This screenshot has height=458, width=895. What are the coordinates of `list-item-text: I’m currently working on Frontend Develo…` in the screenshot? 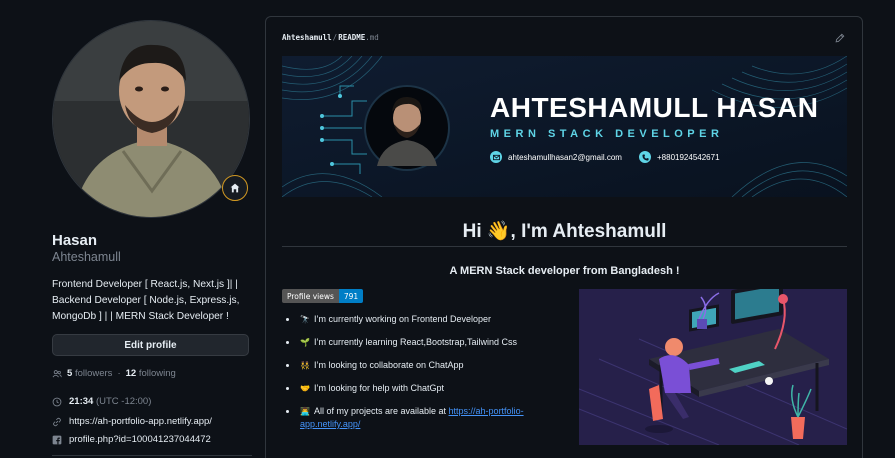 It's located at (402, 319).